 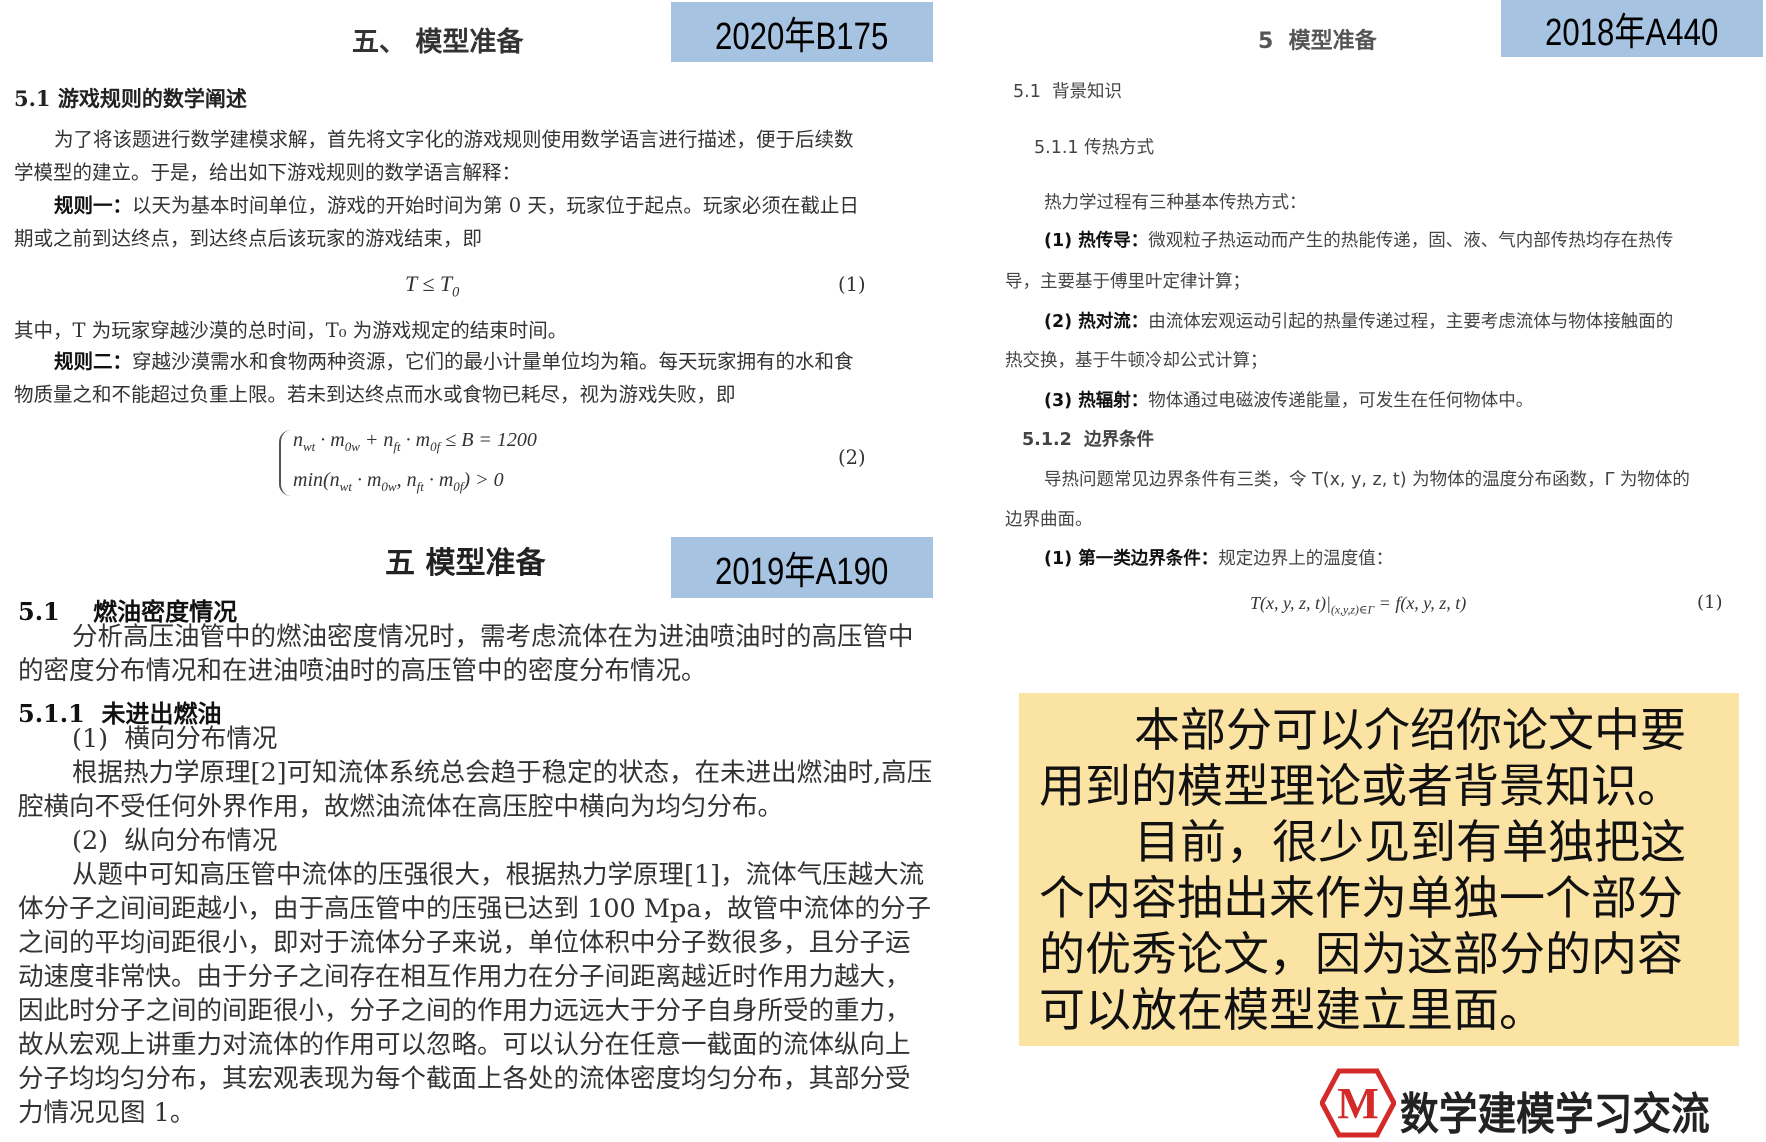 I want to click on subsubsection-heading: 5.1.2 边界条件, so click(x=1088, y=440).